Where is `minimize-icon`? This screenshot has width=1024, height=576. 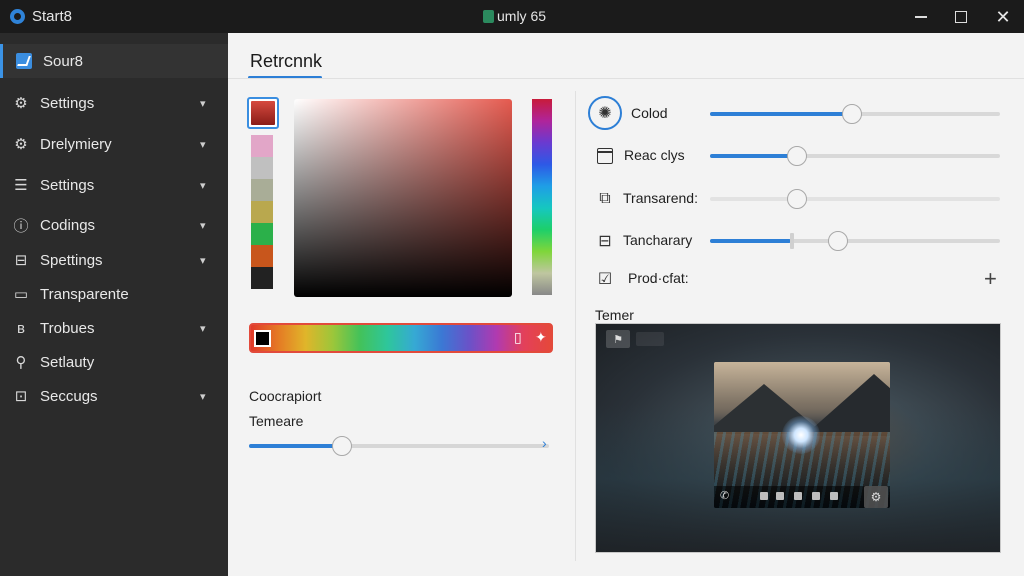 minimize-icon is located at coordinates (921, 17).